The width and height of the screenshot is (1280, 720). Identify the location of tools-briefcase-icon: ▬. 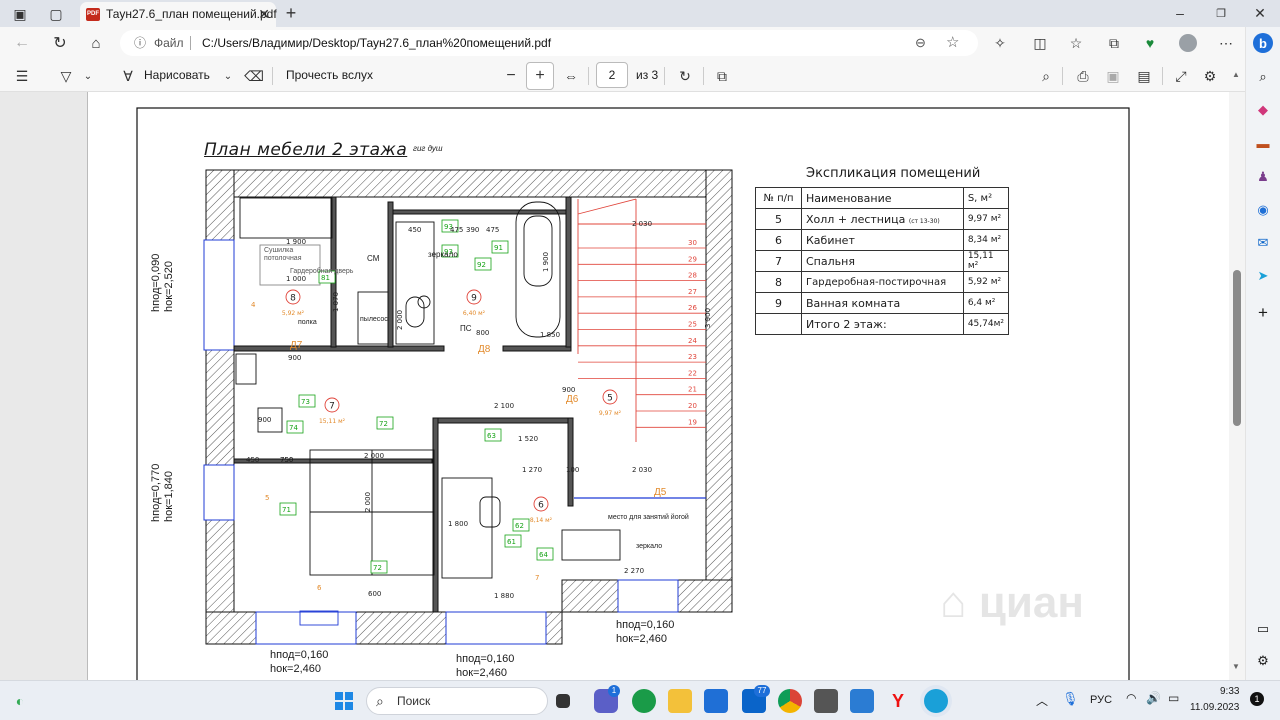
(1263, 143).